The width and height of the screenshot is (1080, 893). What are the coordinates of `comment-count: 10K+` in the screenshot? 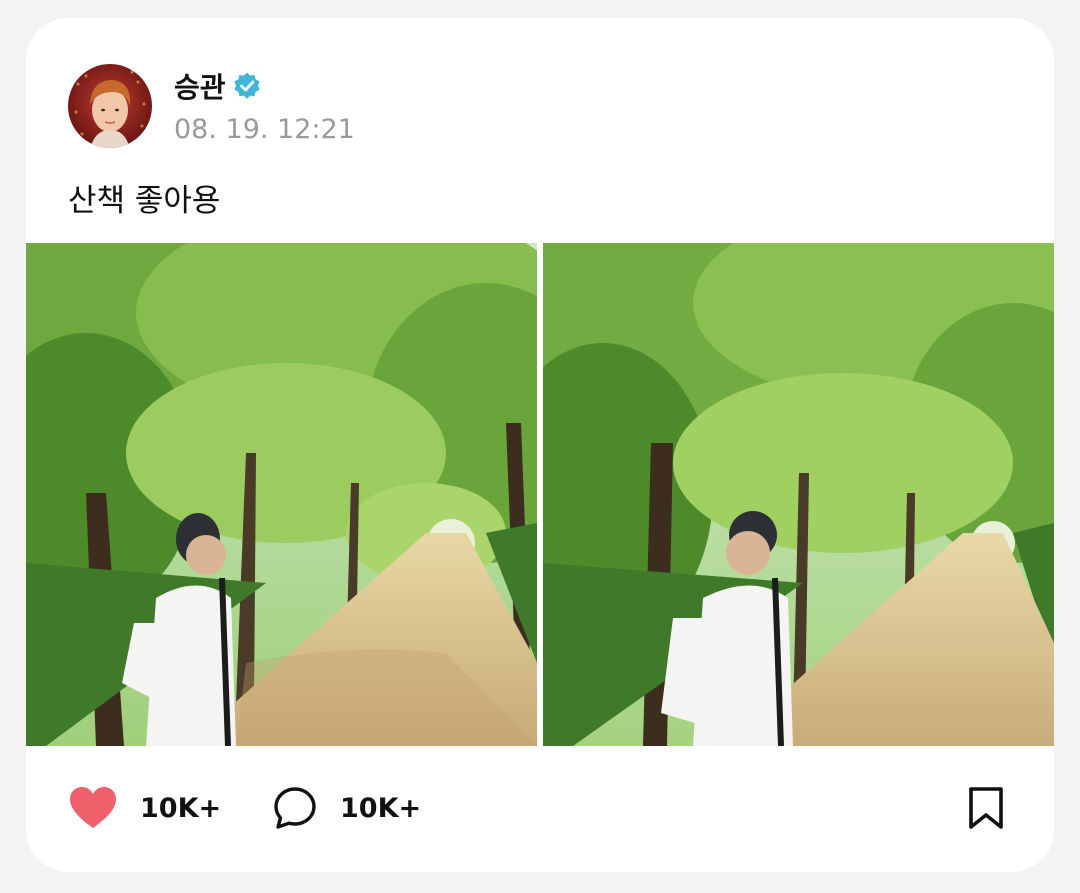 It's located at (381, 808).